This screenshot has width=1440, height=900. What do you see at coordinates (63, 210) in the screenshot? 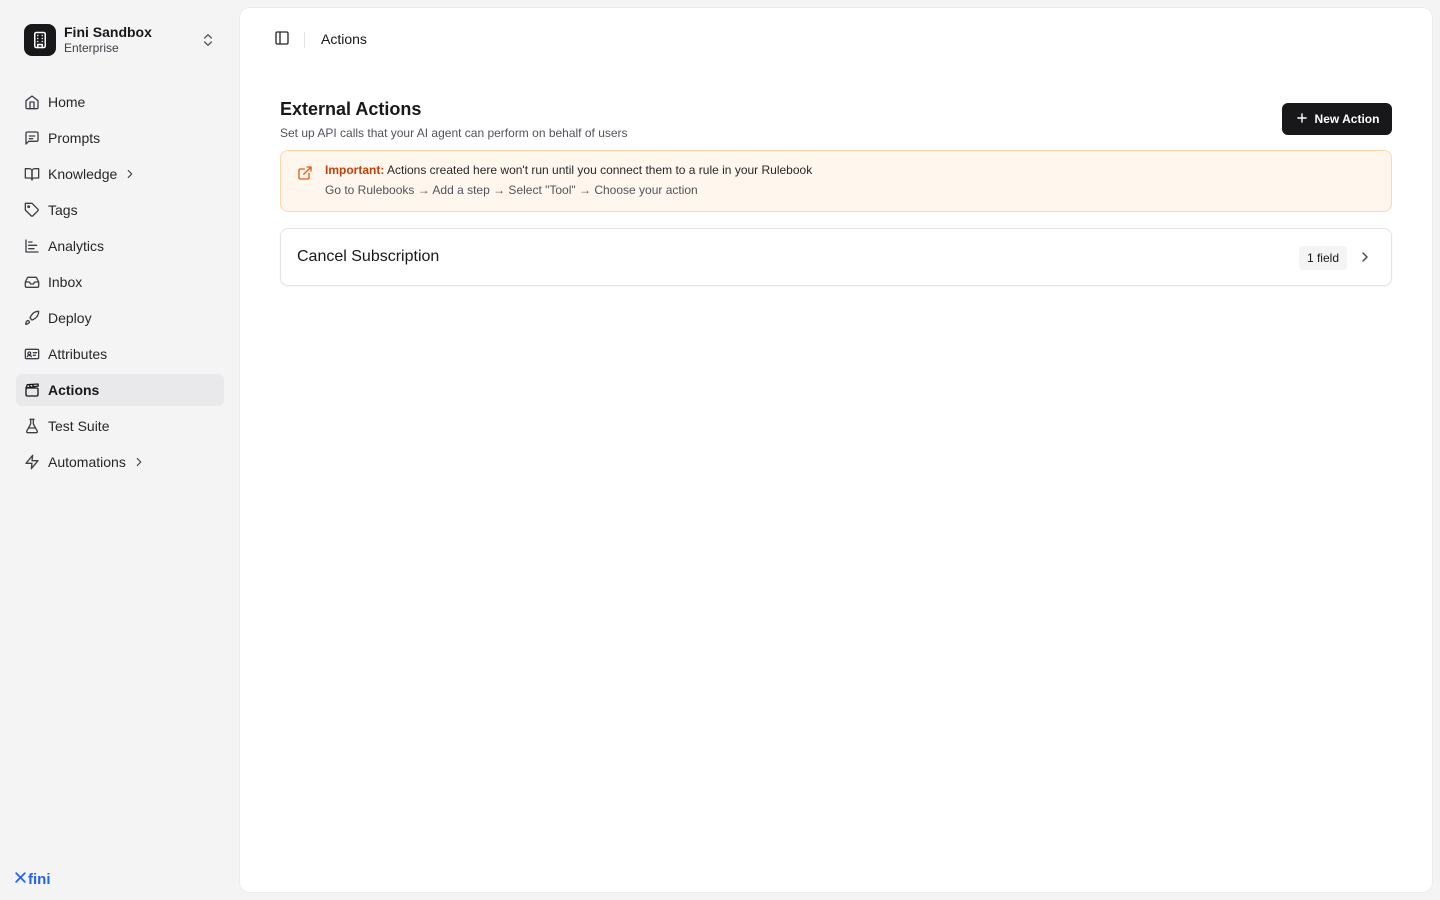
I see `sidebar-item-label: Tags` at bounding box center [63, 210].